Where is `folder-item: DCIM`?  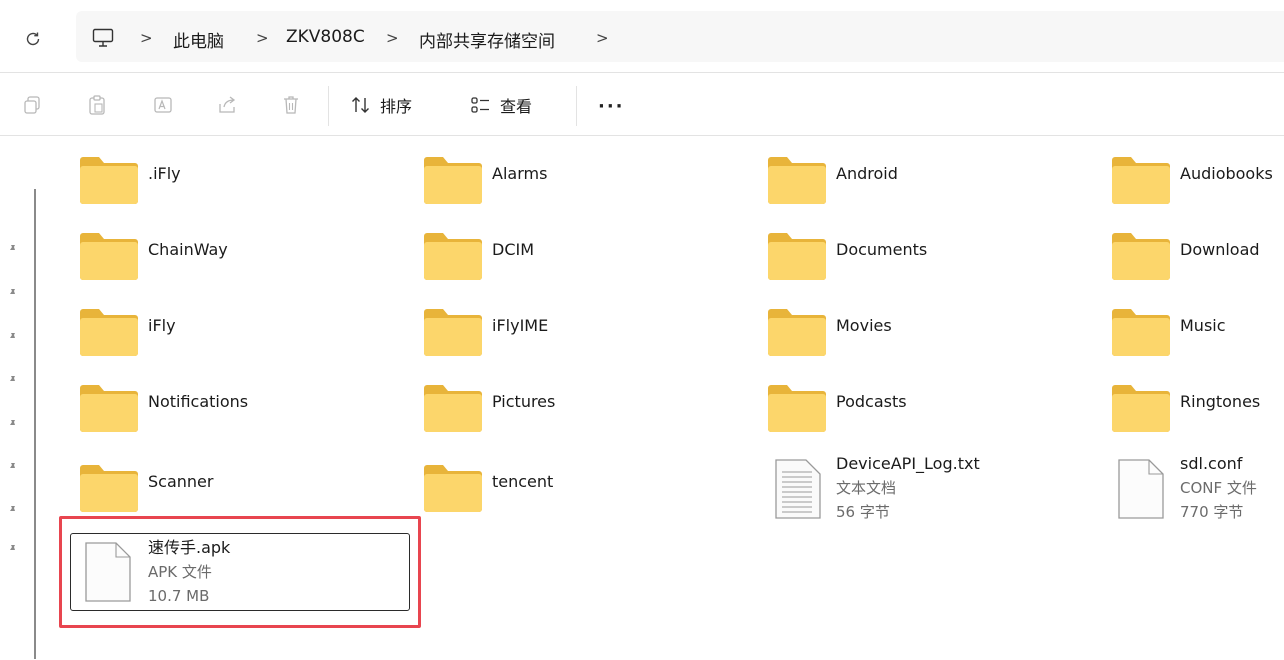 folder-item: DCIM is located at coordinates (589, 265).